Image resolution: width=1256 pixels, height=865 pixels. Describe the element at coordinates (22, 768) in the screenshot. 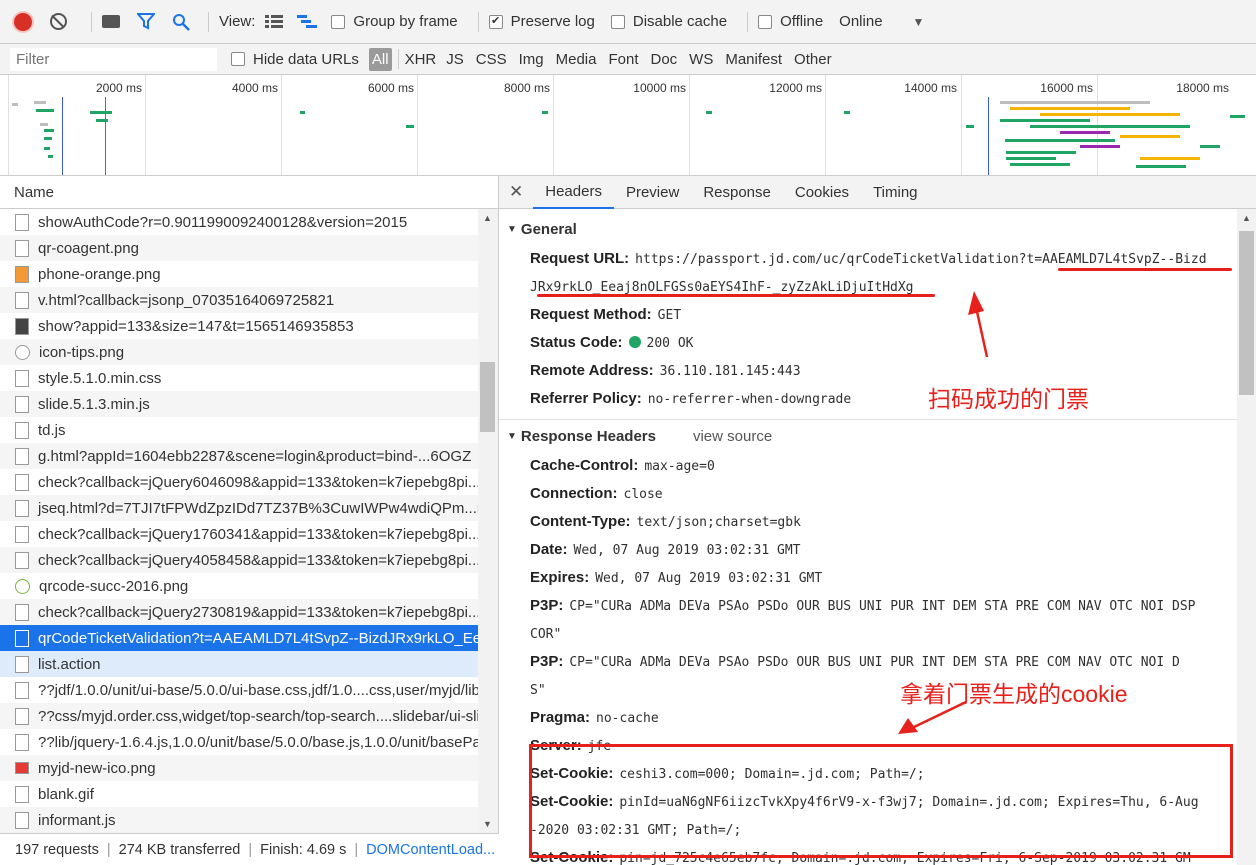

I see `image-icon` at that location.